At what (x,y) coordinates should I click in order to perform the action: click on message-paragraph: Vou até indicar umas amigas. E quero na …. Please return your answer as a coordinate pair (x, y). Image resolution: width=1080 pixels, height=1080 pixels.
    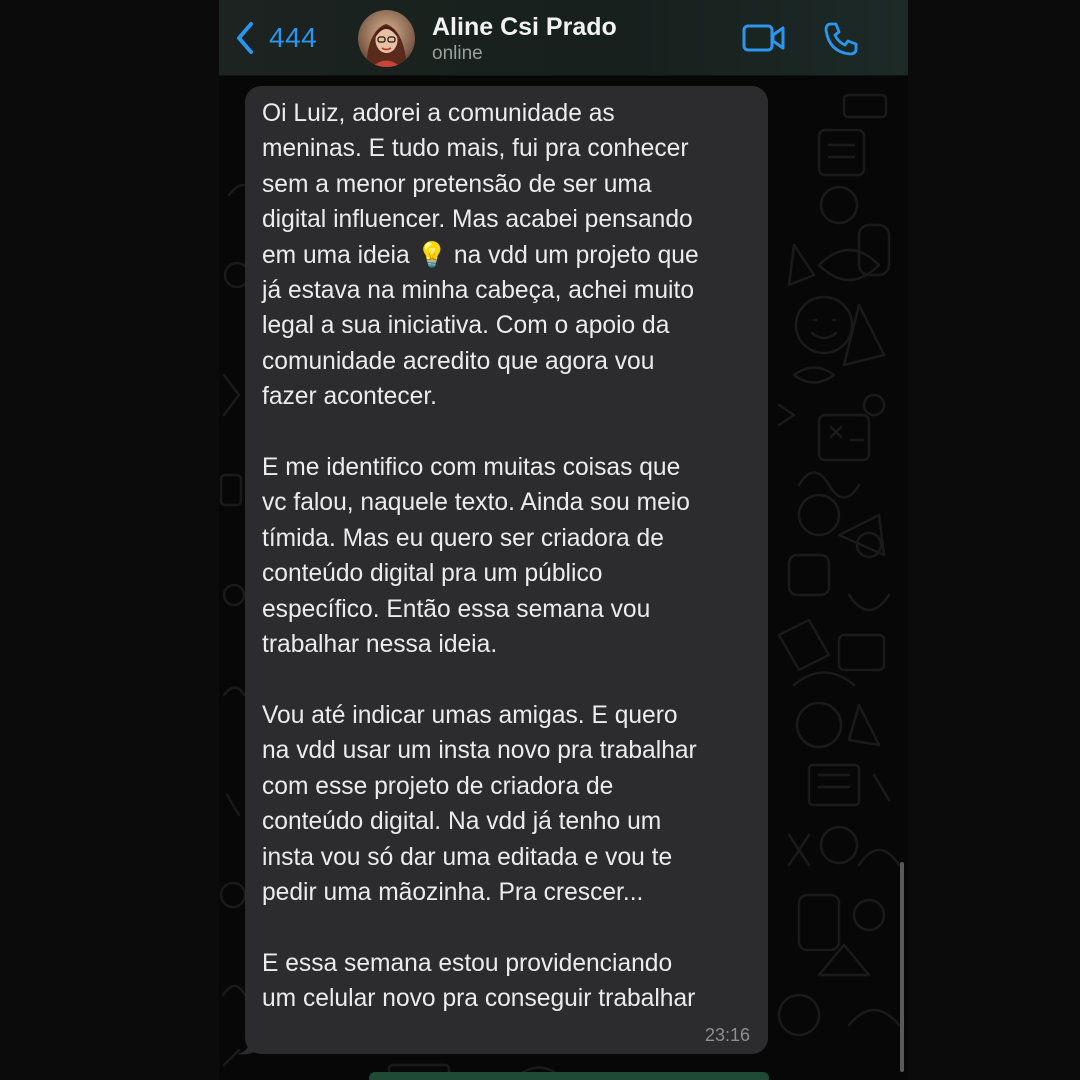
    Looking at the image, I should click on (479, 803).